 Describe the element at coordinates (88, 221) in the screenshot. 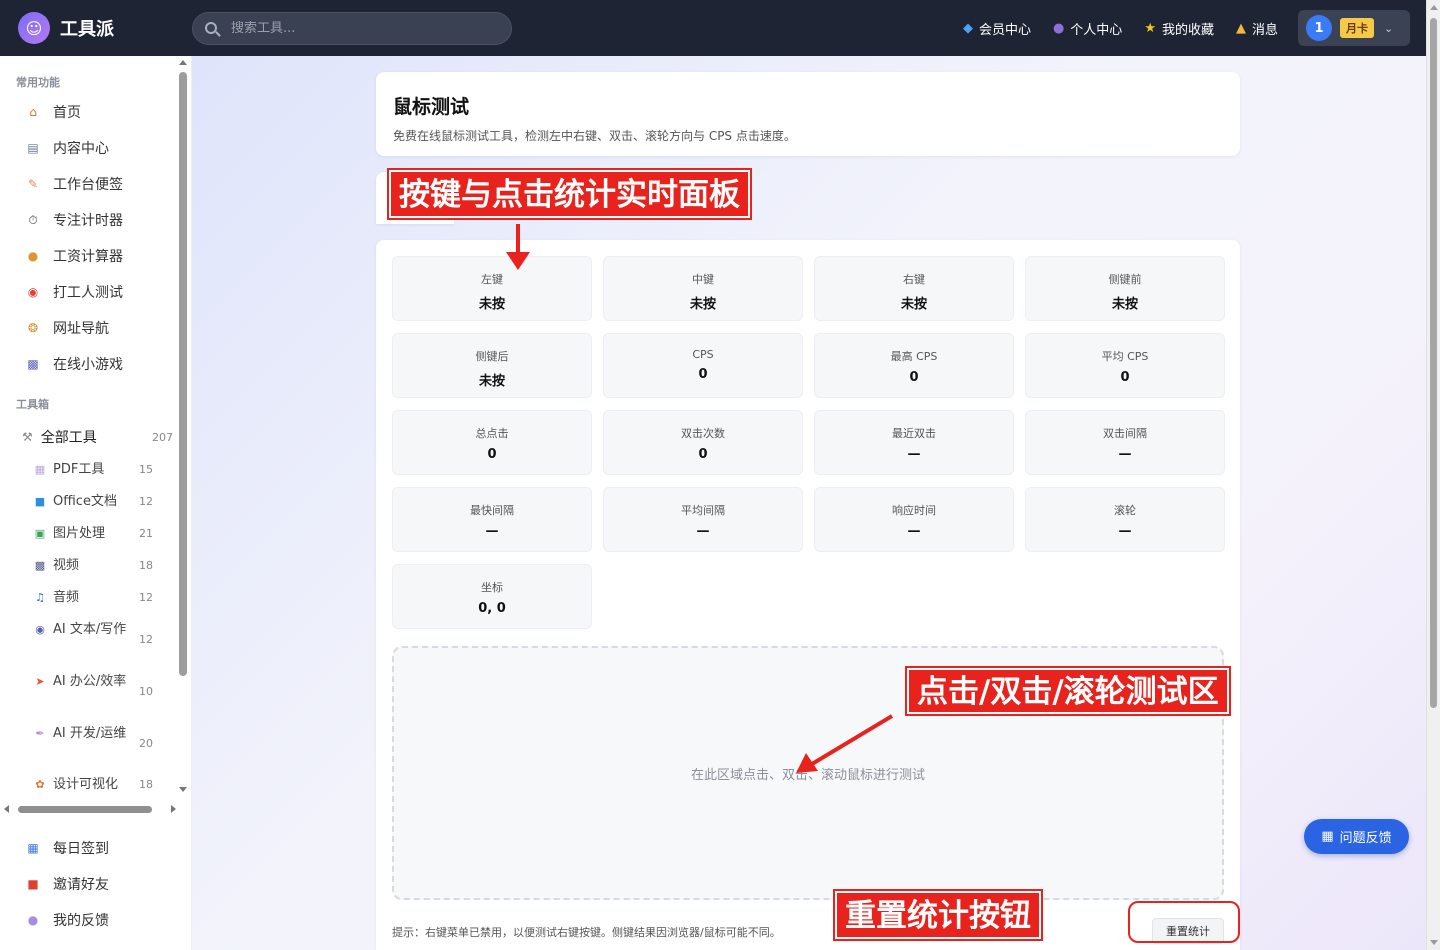

I see `sidebar-item-label: 专注计时器` at that location.